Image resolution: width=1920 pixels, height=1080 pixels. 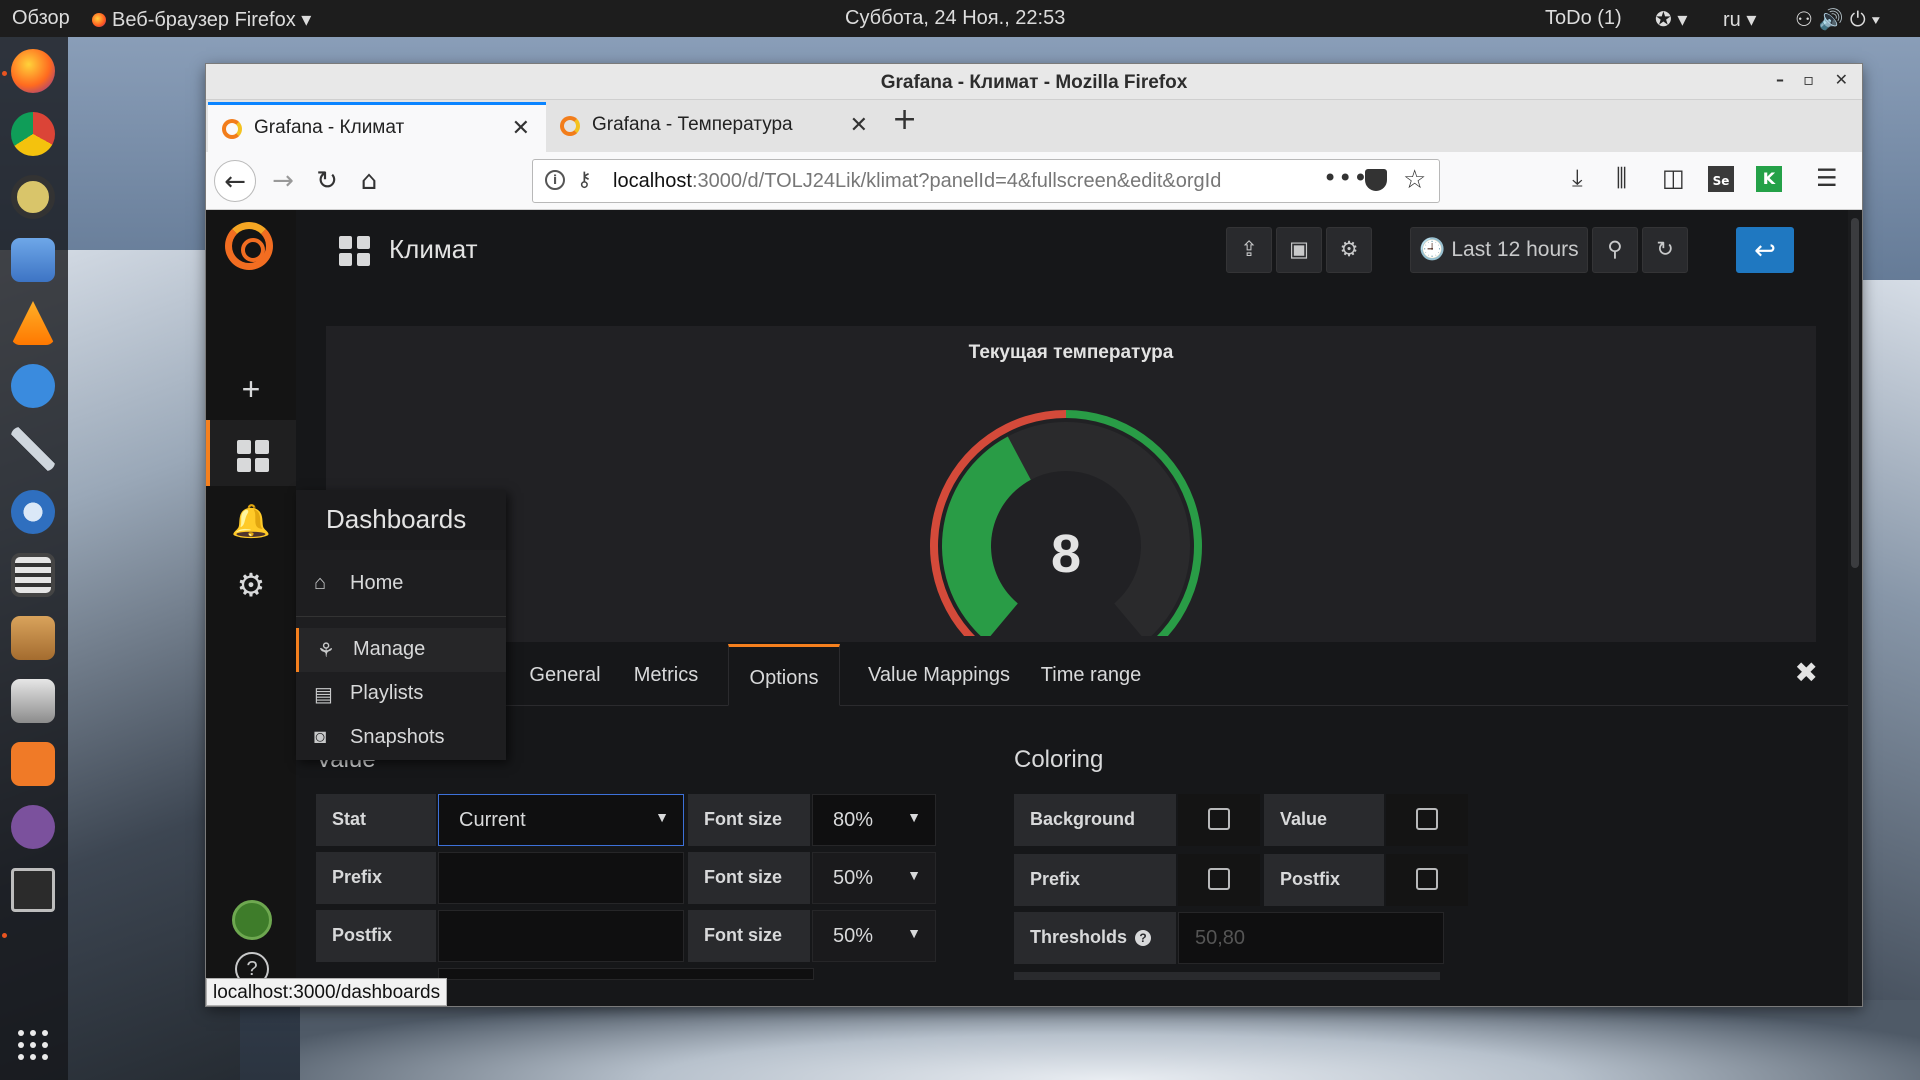 I want to click on library-icon: ⫼, so click(x=1621, y=178).